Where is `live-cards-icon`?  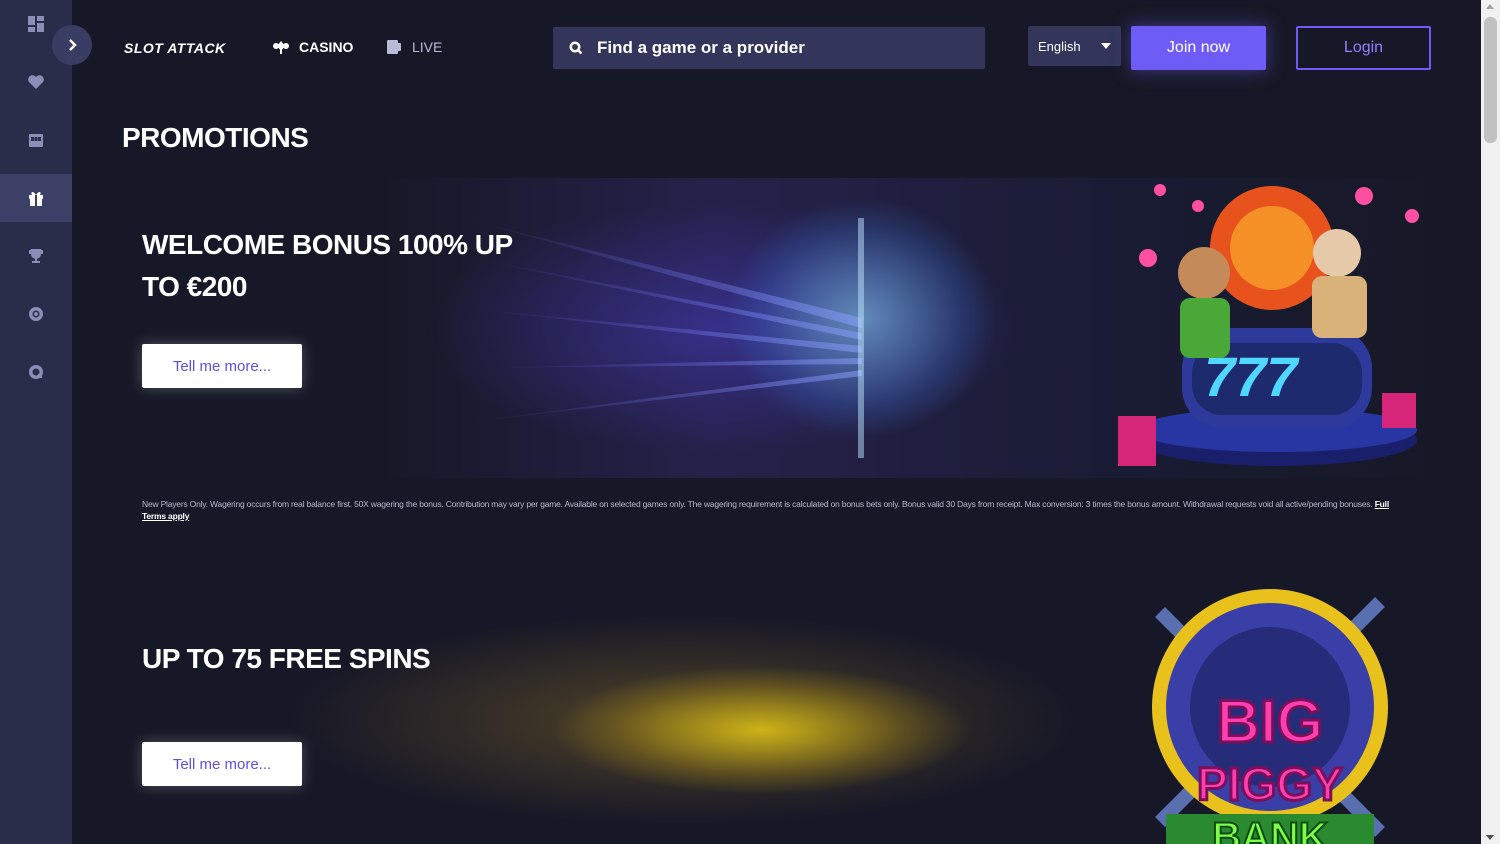 live-cards-icon is located at coordinates (394, 47).